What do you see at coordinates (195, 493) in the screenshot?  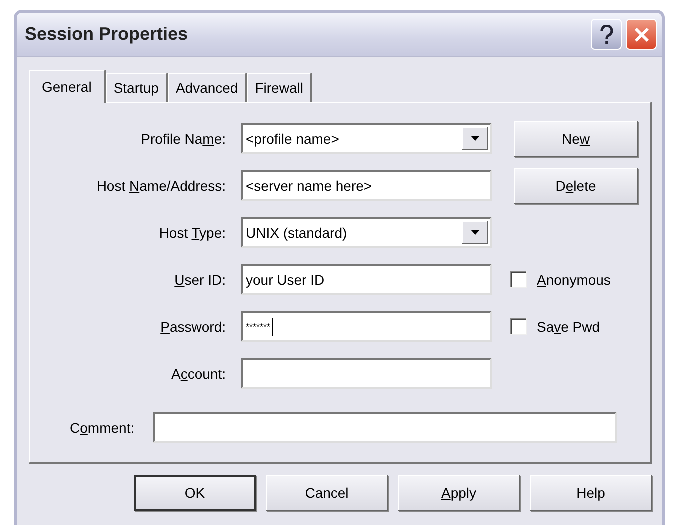 I see `dialog-button: OK` at bounding box center [195, 493].